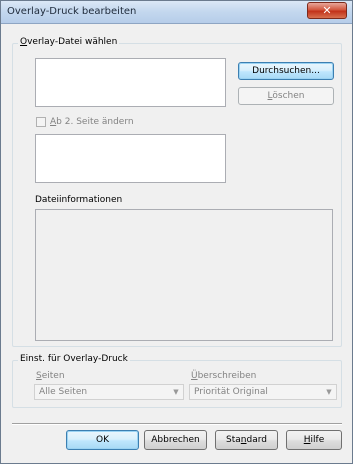  What do you see at coordinates (109, 392) in the screenshot?
I see `pages-select: Alle Seiten ▼` at bounding box center [109, 392].